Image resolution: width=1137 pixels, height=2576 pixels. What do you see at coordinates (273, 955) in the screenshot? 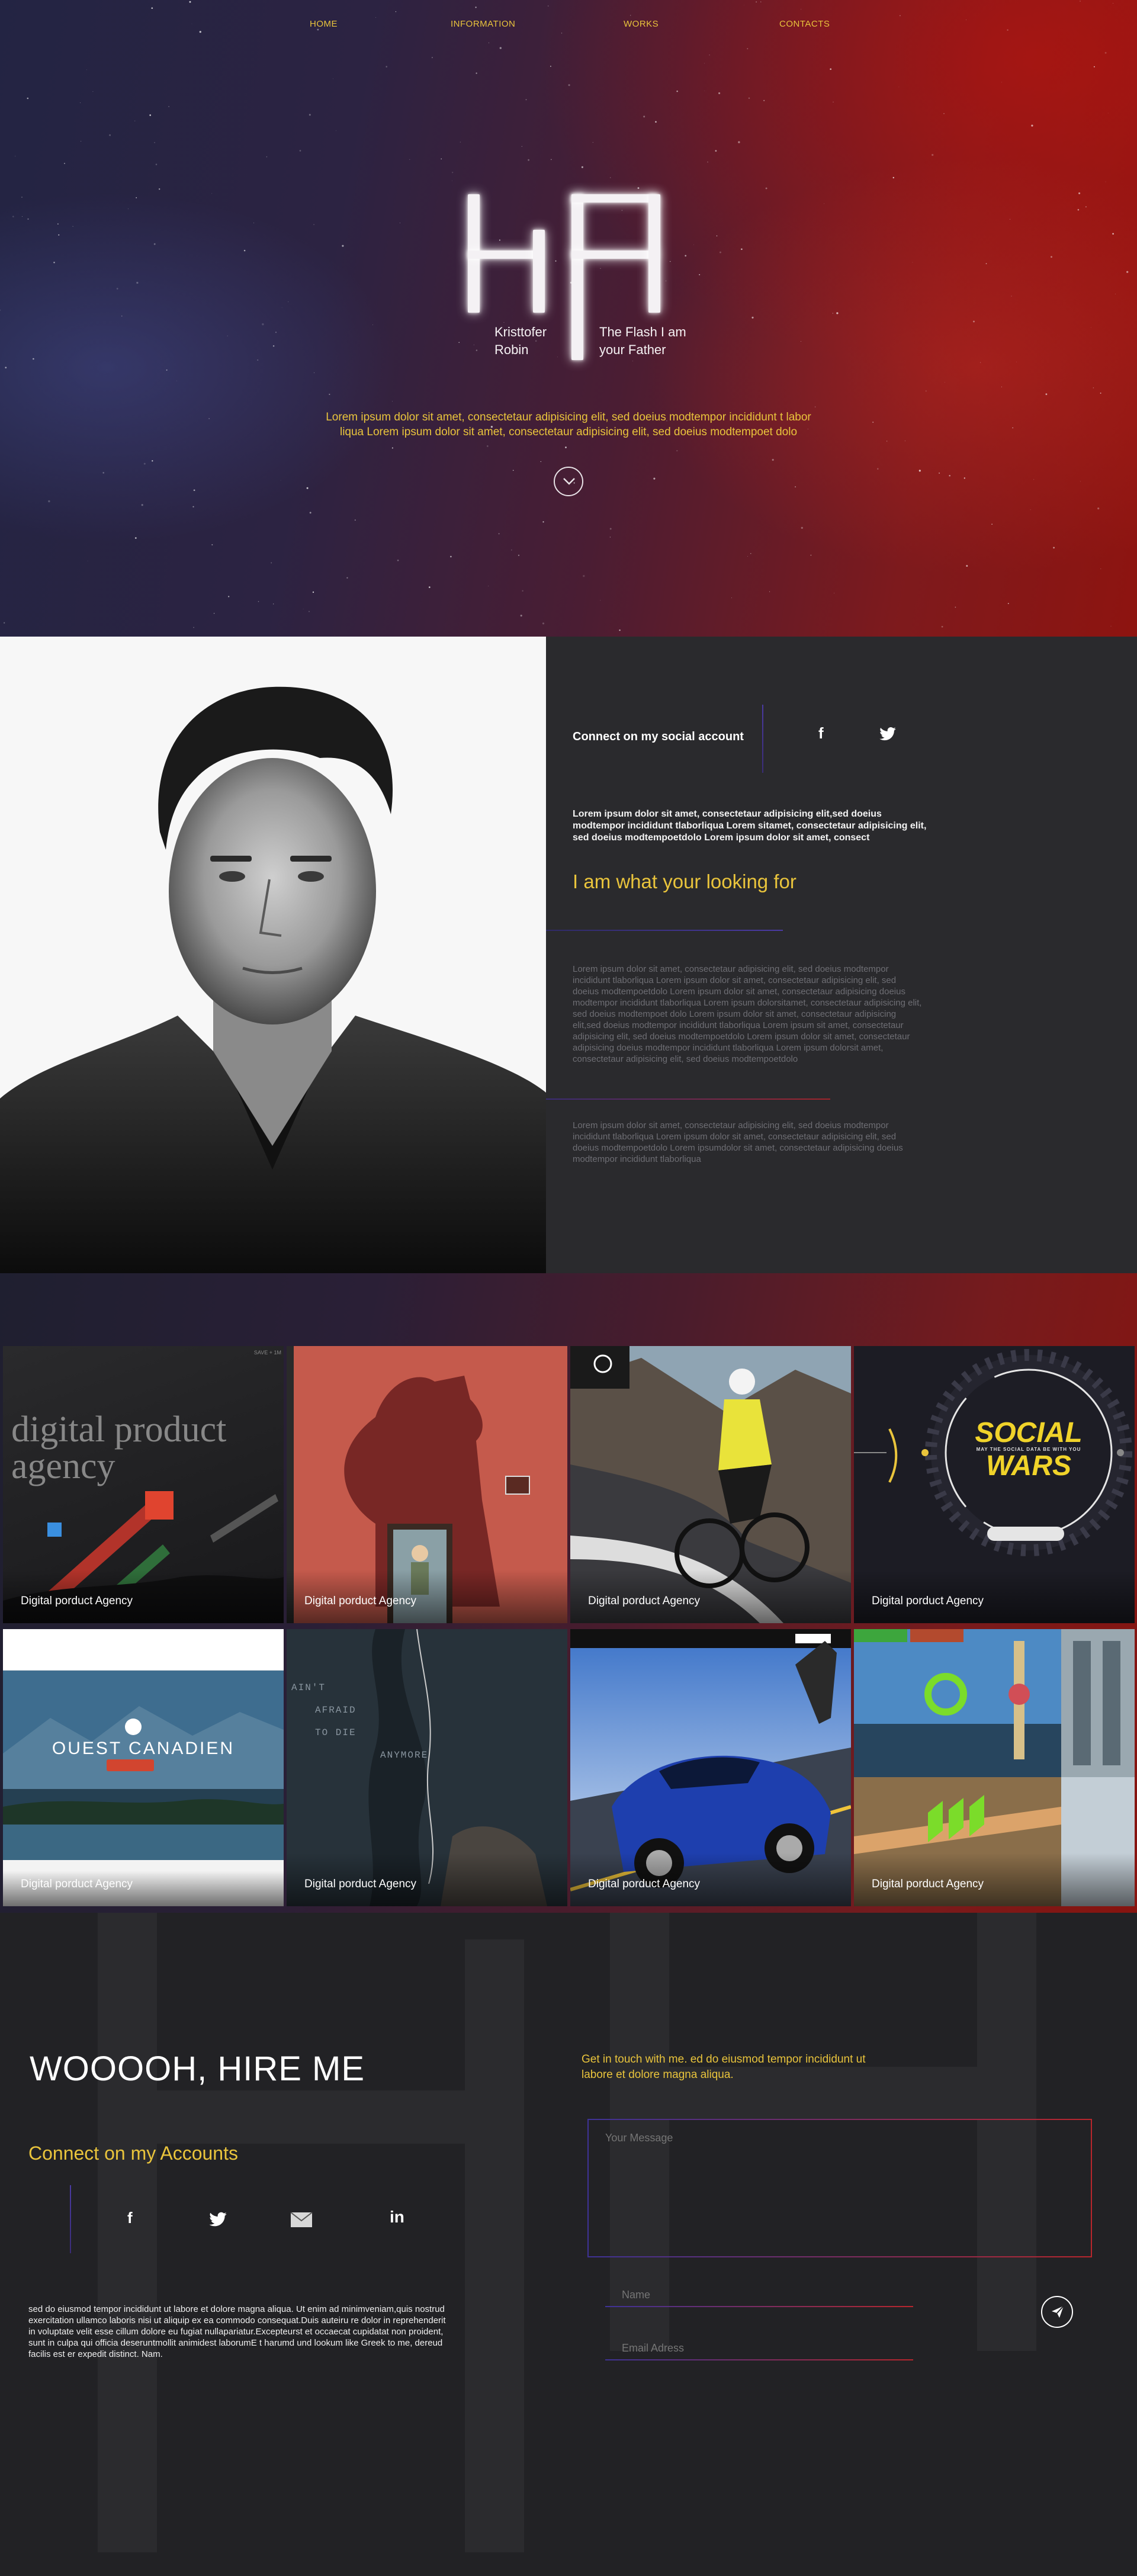
I see `portrait-photo` at bounding box center [273, 955].